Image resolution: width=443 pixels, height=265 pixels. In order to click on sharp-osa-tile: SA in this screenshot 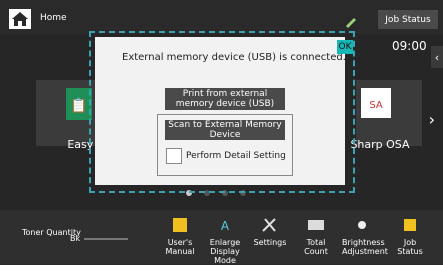, I will do `click(389, 113)`.